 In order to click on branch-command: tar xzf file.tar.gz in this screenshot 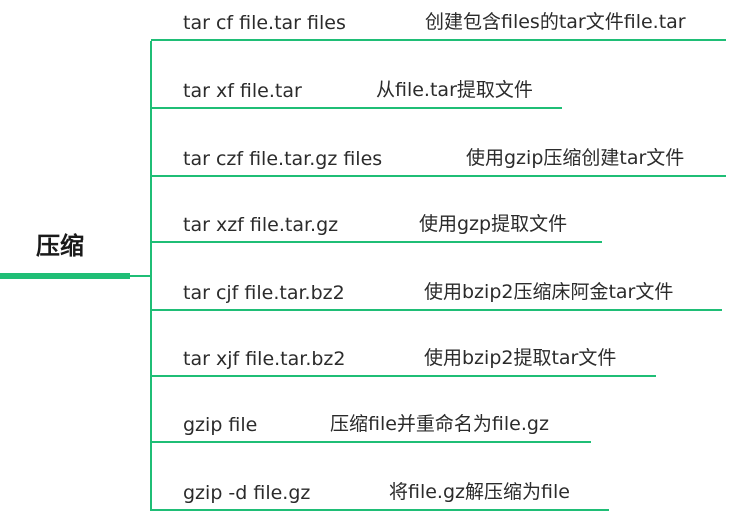, I will do `click(261, 225)`.